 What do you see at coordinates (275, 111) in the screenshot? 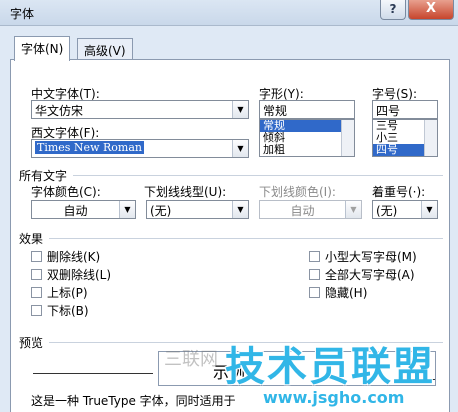
I see `style-value: 常规` at bounding box center [275, 111].